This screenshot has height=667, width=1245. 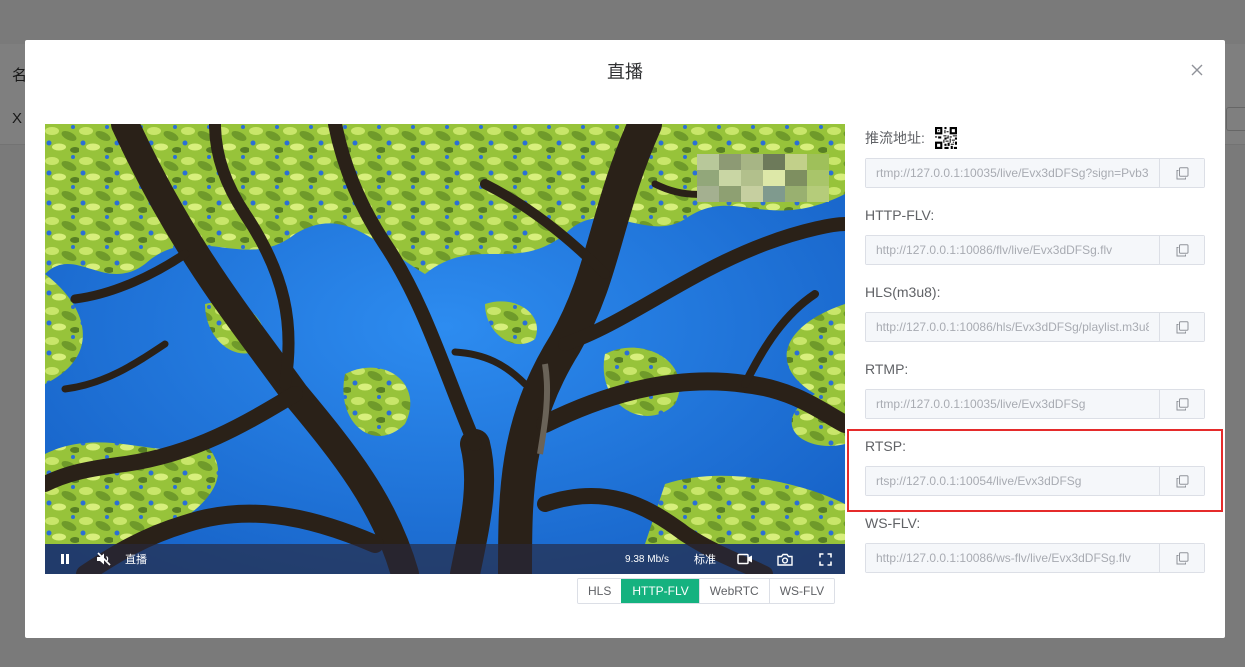 I want to click on push-url-label: 推流地址:, so click(x=895, y=138).